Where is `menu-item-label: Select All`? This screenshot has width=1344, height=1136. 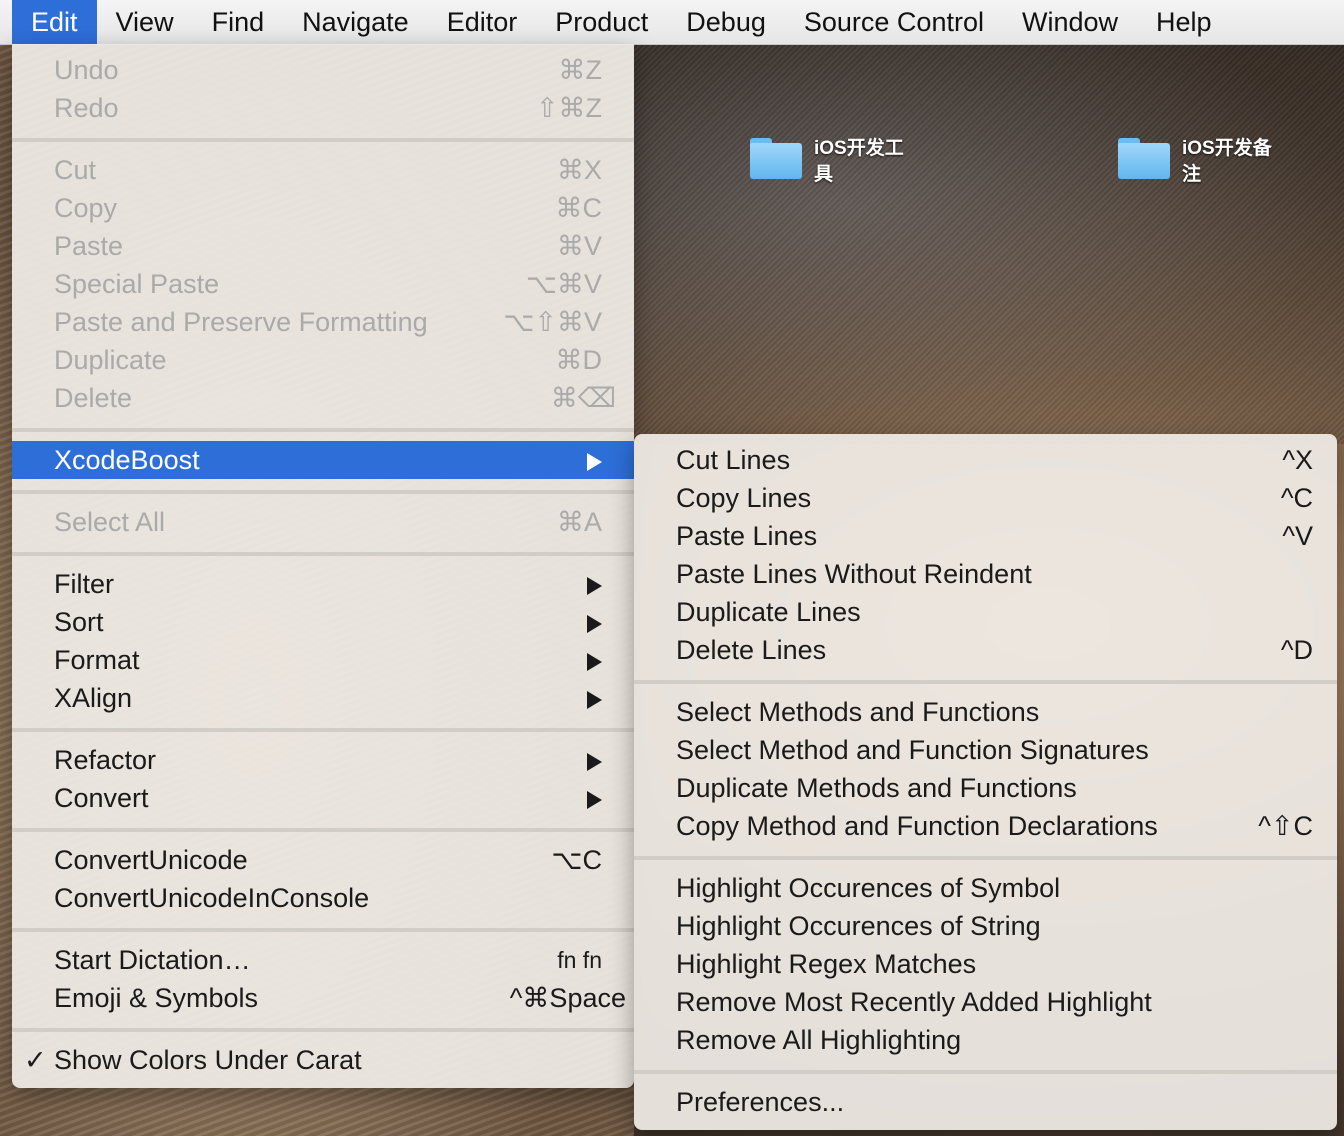
menu-item-label: Select All is located at coordinates (110, 522).